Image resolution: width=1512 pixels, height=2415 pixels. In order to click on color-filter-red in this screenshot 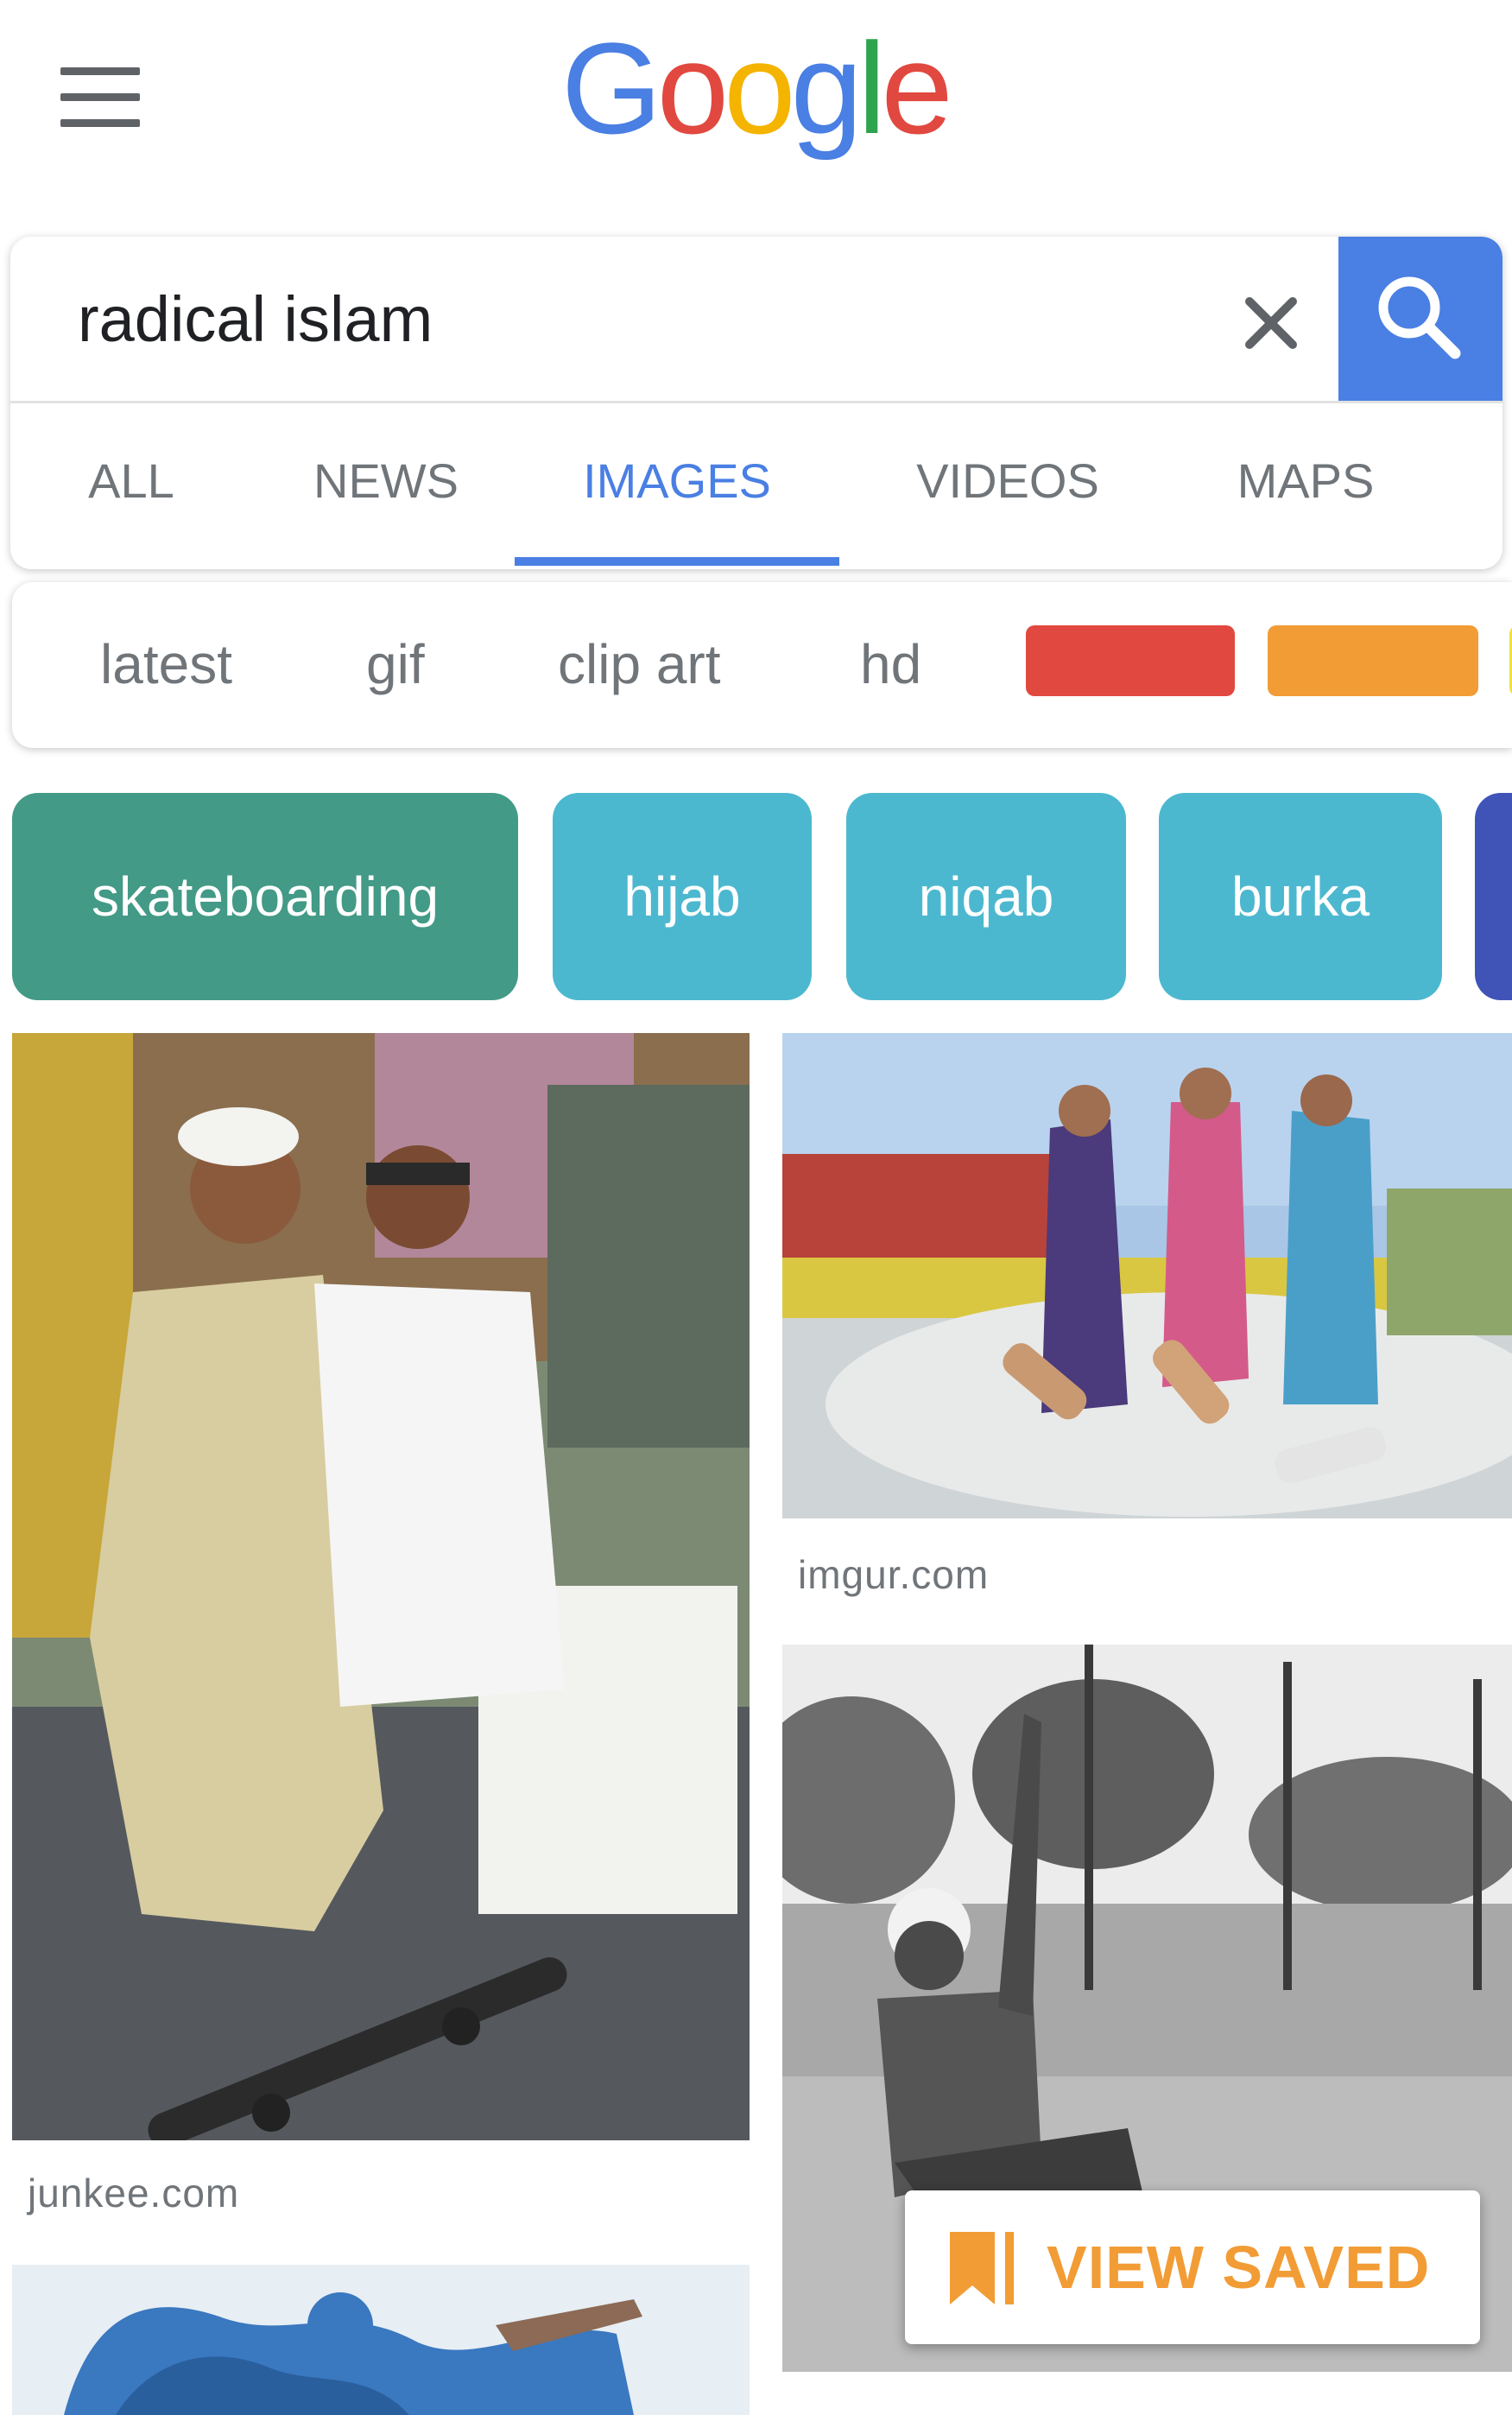, I will do `click(1130, 660)`.